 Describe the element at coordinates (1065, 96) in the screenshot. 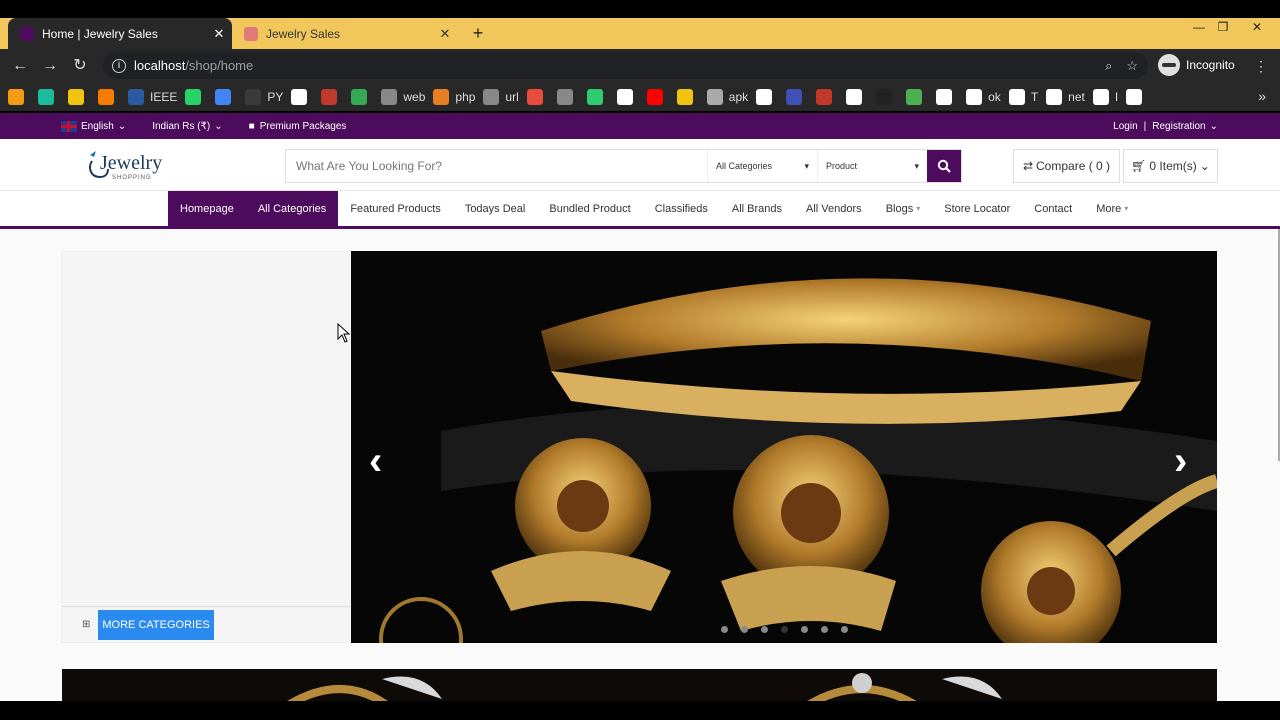

I see `bookmark-item: net` at that location.